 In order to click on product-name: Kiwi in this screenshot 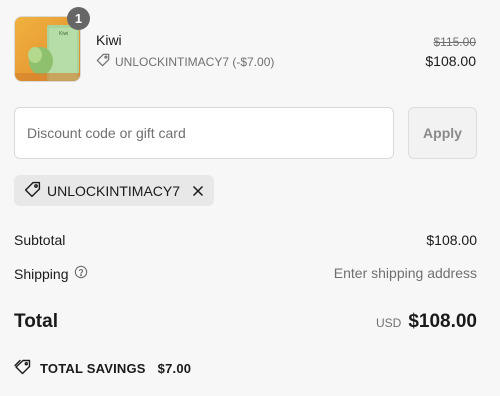, I will do `click(109, 40)`.